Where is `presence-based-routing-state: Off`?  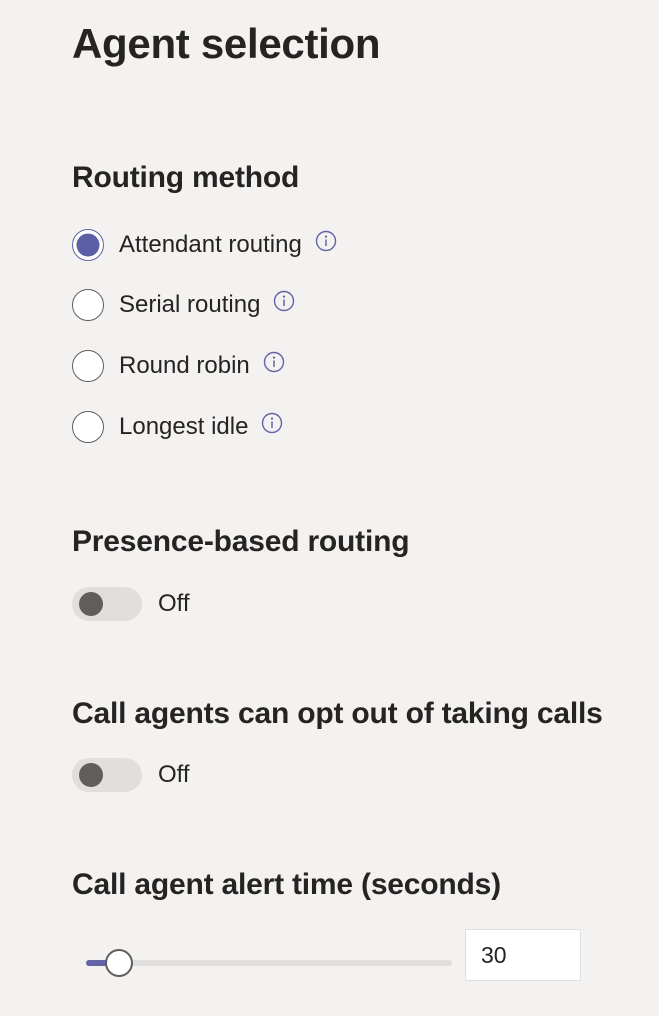 presence-based-routing-state: Off is located at coordinates (174, 603).